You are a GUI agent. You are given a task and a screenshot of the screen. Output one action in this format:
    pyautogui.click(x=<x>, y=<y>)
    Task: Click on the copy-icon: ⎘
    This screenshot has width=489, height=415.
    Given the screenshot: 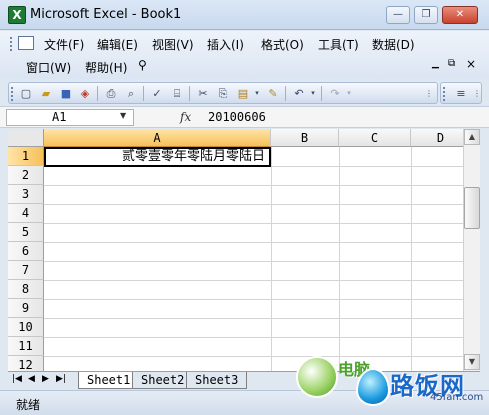 What is the action you would take?
    pyautogui.click(x=223, y=93)
    